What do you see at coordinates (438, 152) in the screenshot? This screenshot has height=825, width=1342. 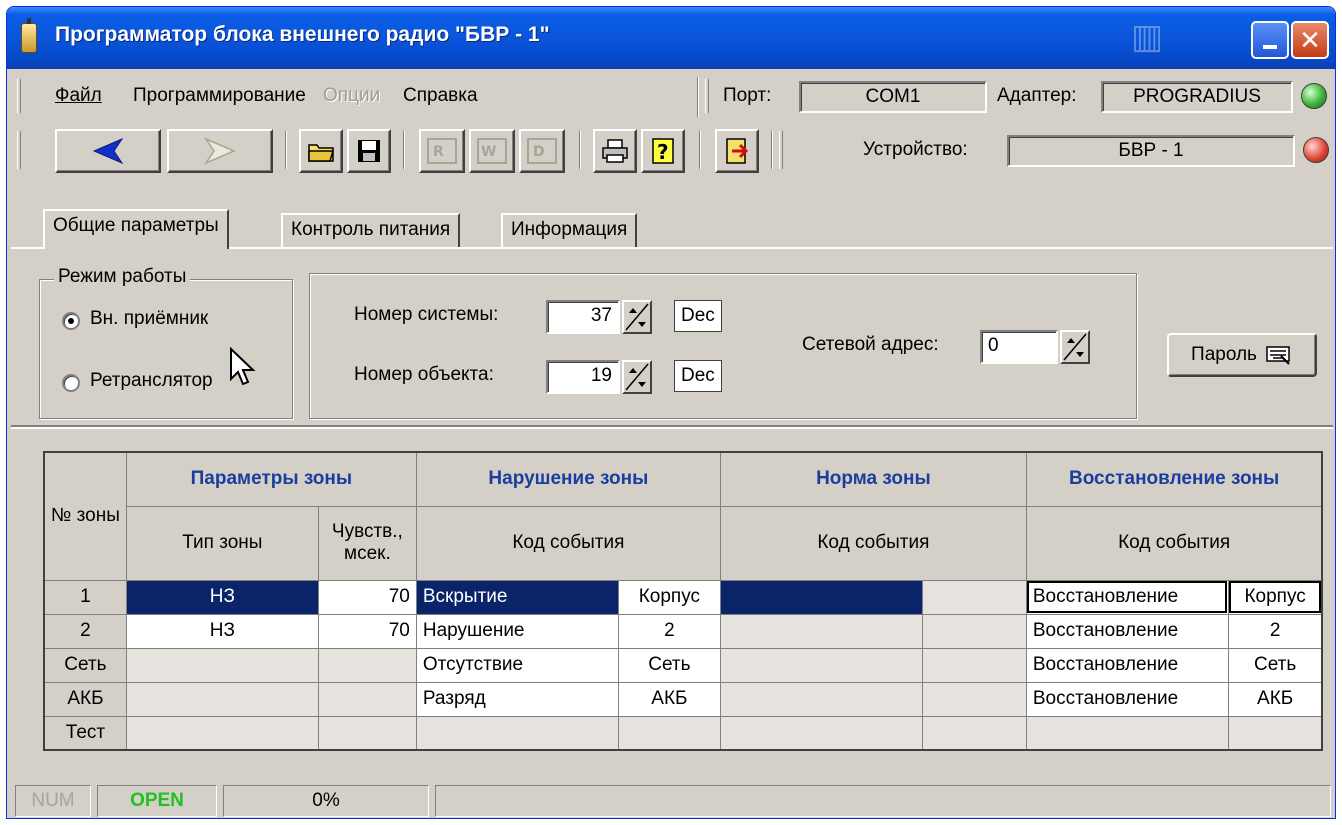 I see `svg-text: R` at bounding box center [438, 152].